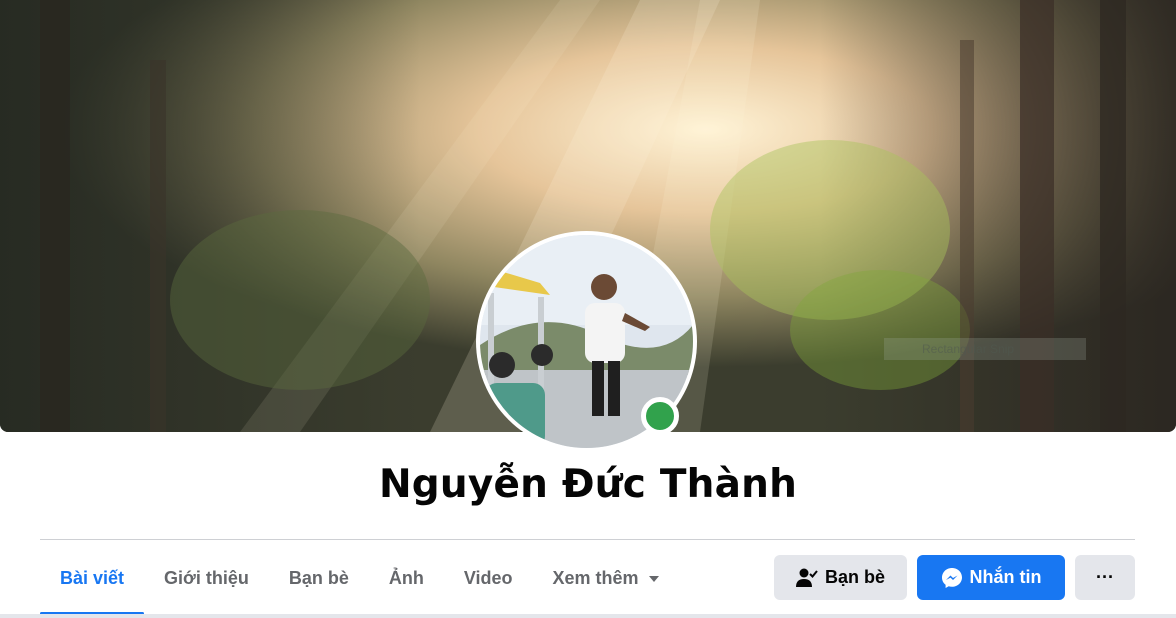 This screenshot has height=618, width=1176. I want to click on more-dots-icon: ···, so click(1105, 577).